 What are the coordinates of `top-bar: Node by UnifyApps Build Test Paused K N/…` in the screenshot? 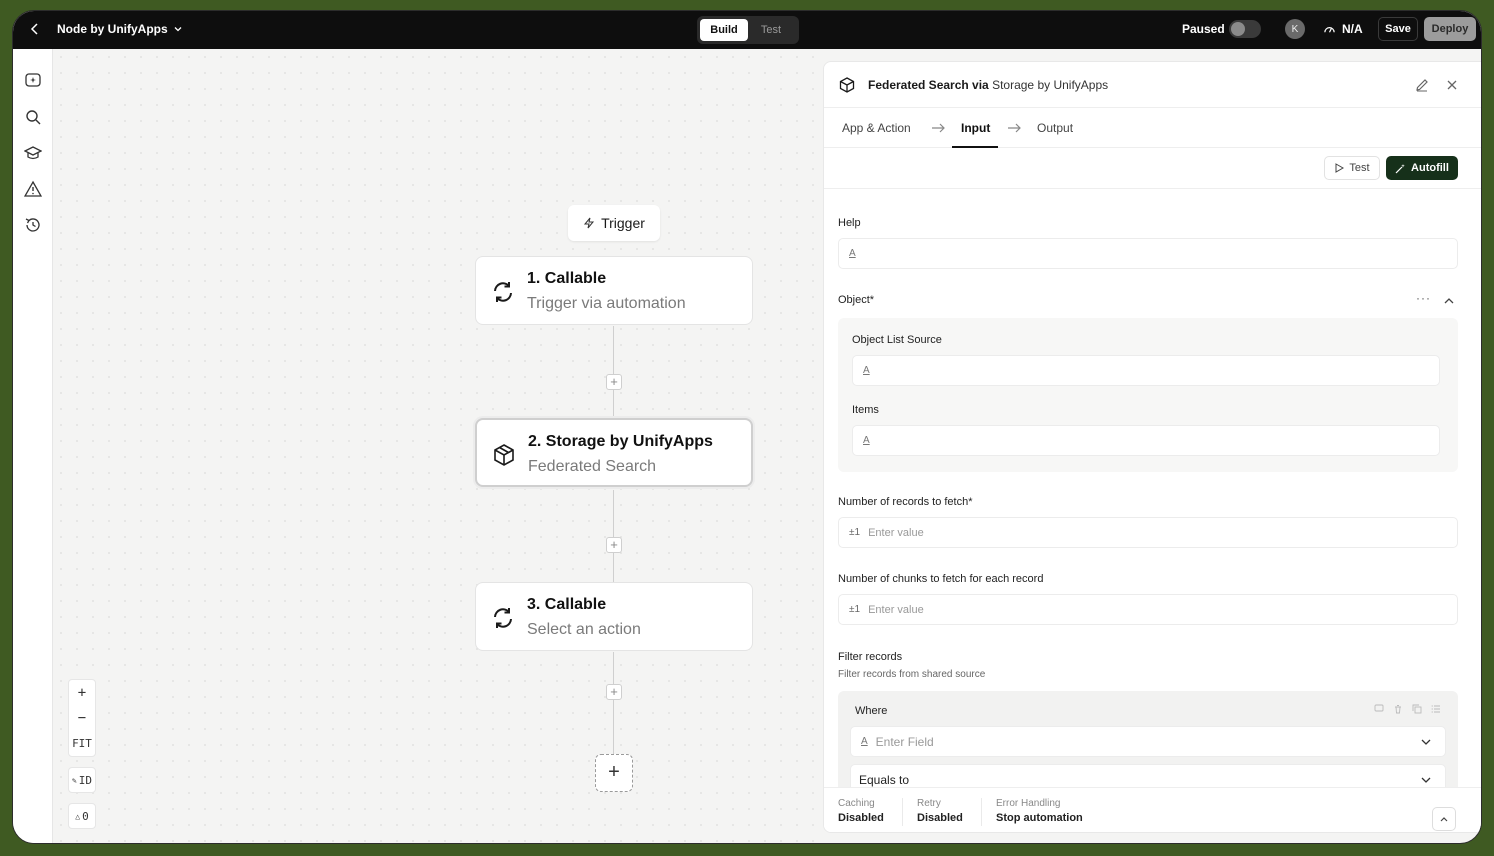 It's located at (747, 30).